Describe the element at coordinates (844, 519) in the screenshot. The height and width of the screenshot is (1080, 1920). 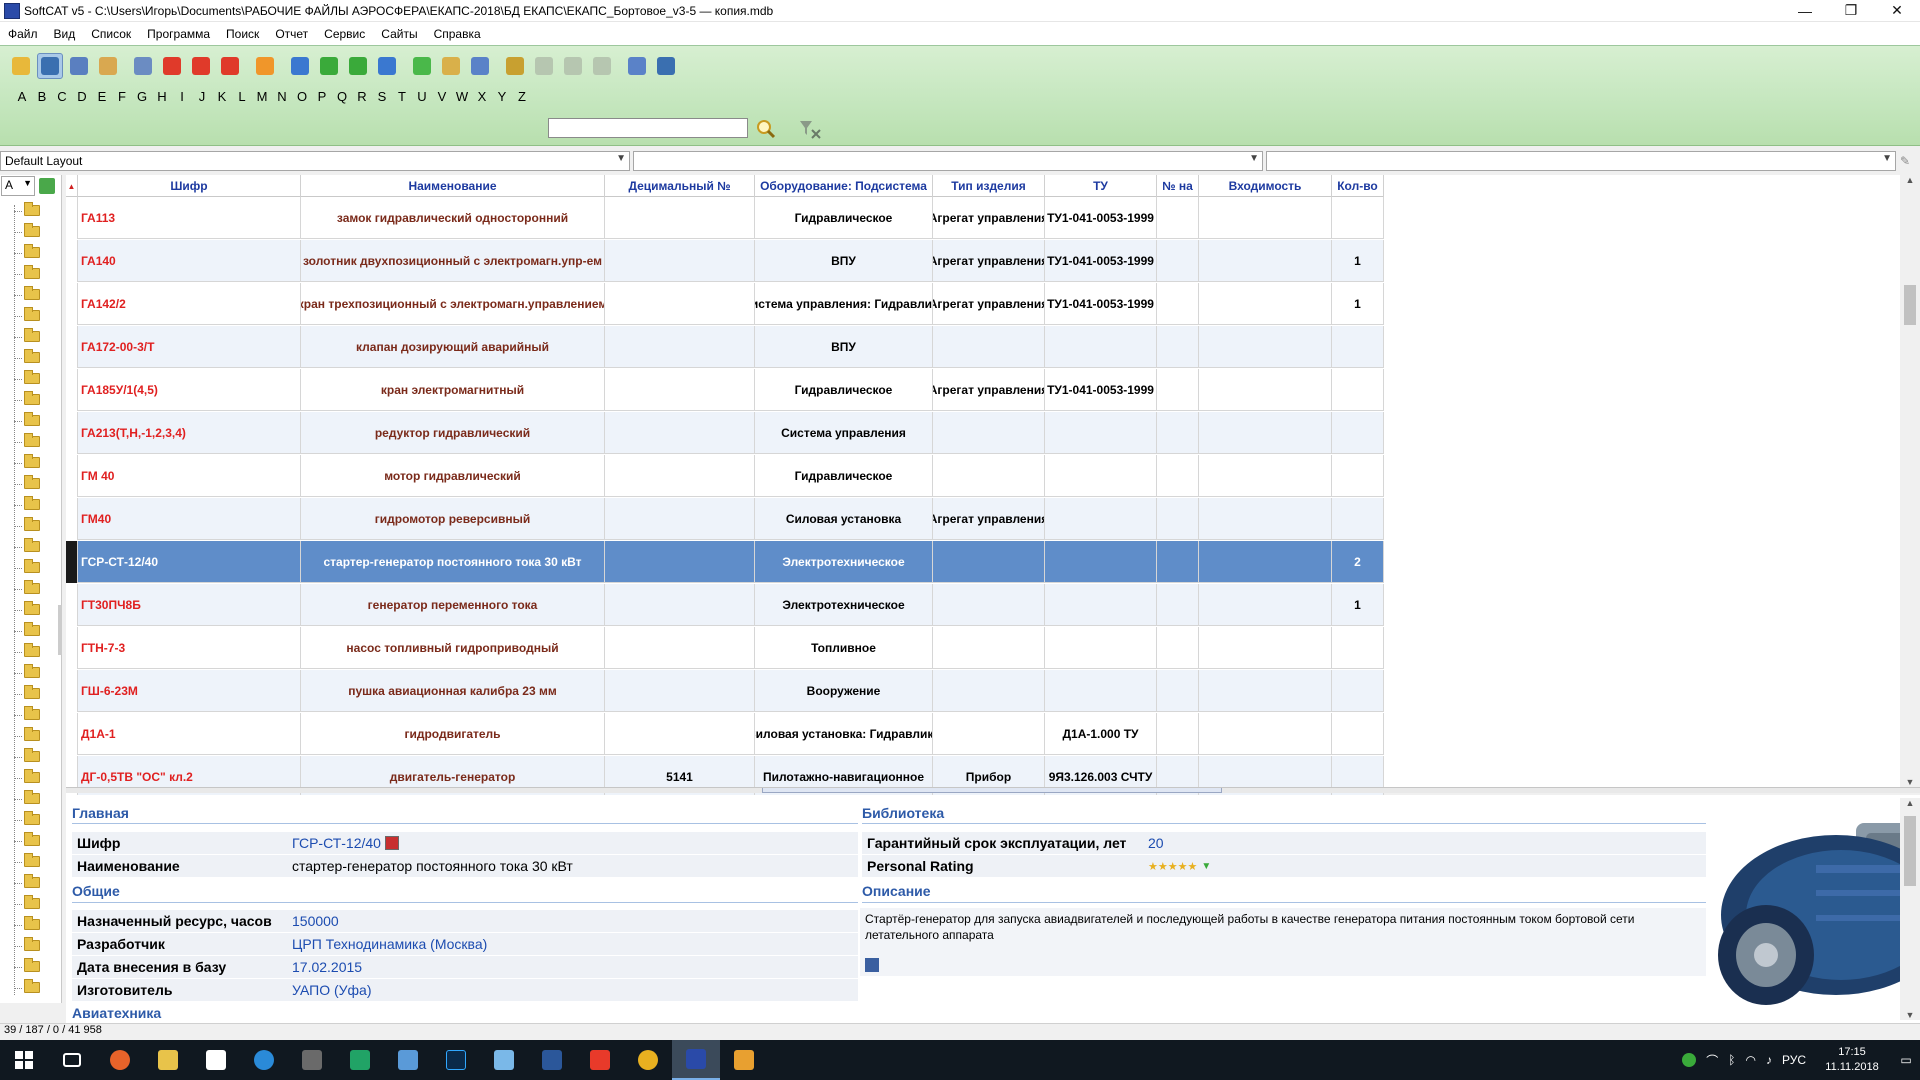
I see `cell-equipment: Силовая установка` at that location.